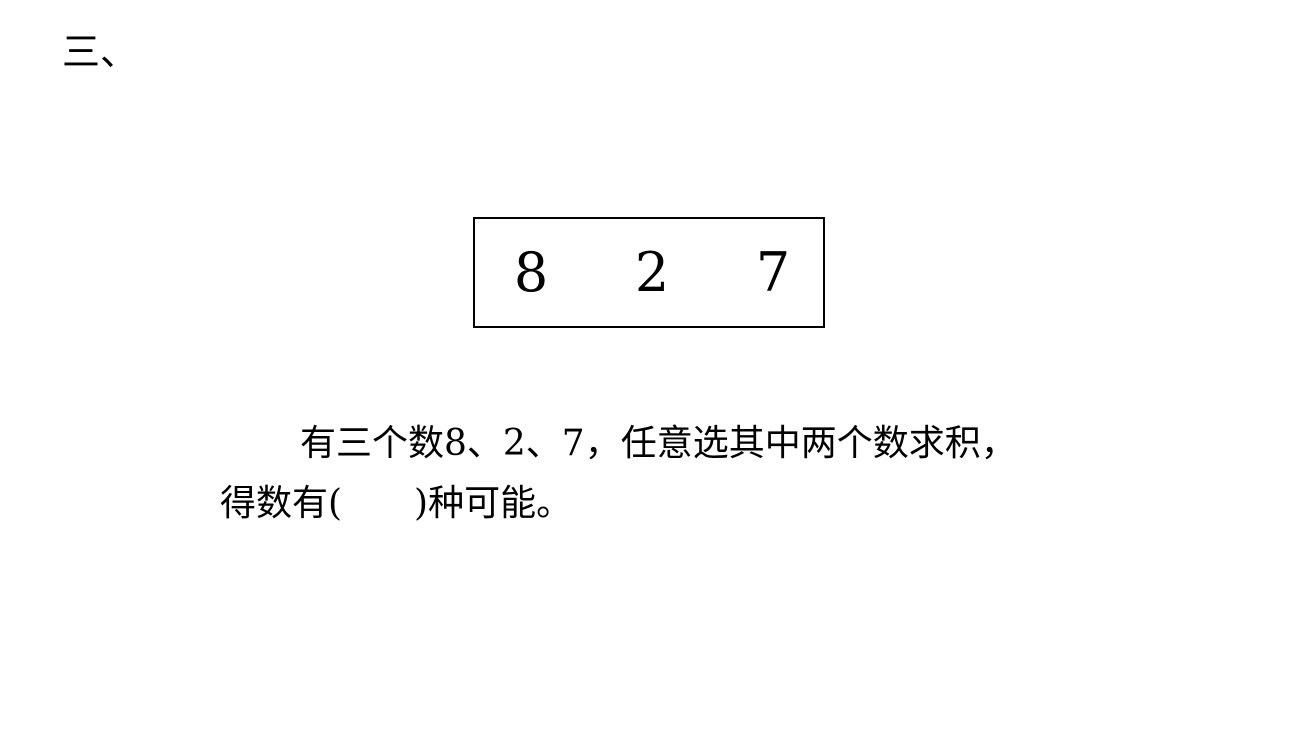 The height and width of the screenshot is (740, 1300). What do you see at coordinates (773, 272) in the screenshot?
I see `number-digit: 7` at bounding box center [773, 272].